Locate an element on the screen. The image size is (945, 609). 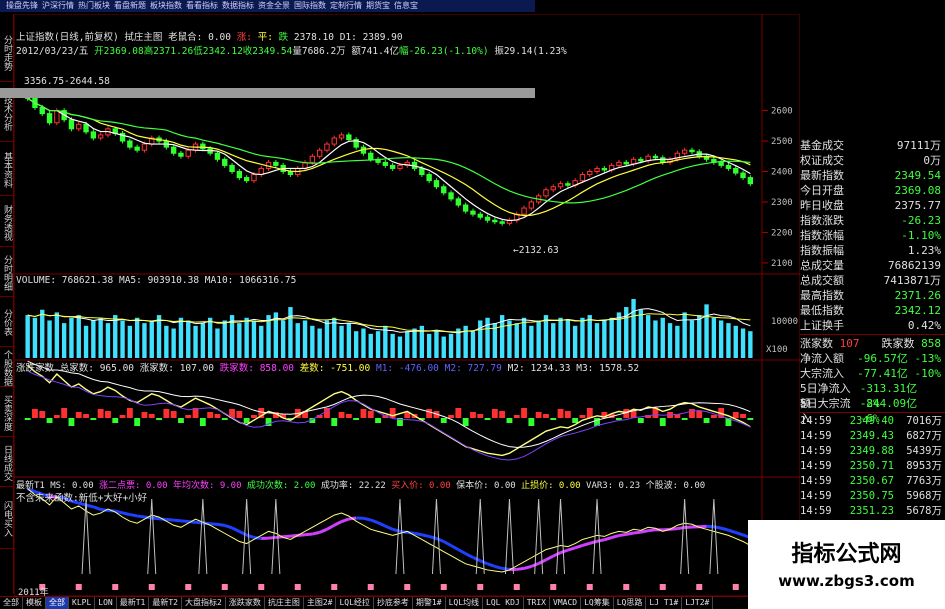
bottom-tab: 抄底参考 is located at coordinates (393, 603).